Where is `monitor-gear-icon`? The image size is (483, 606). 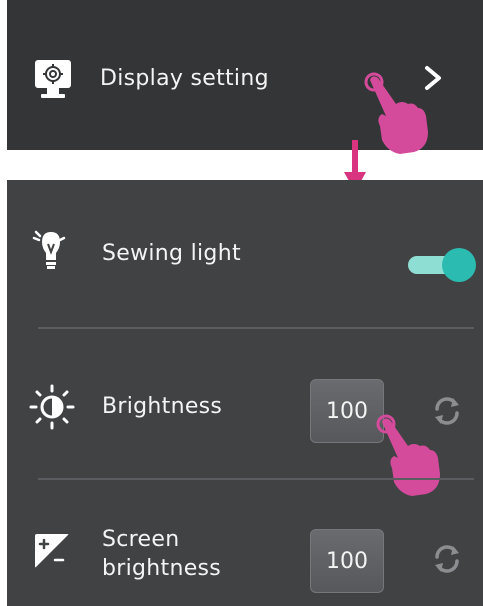 monitor-gear-icon is located at coordinates (53, 79).